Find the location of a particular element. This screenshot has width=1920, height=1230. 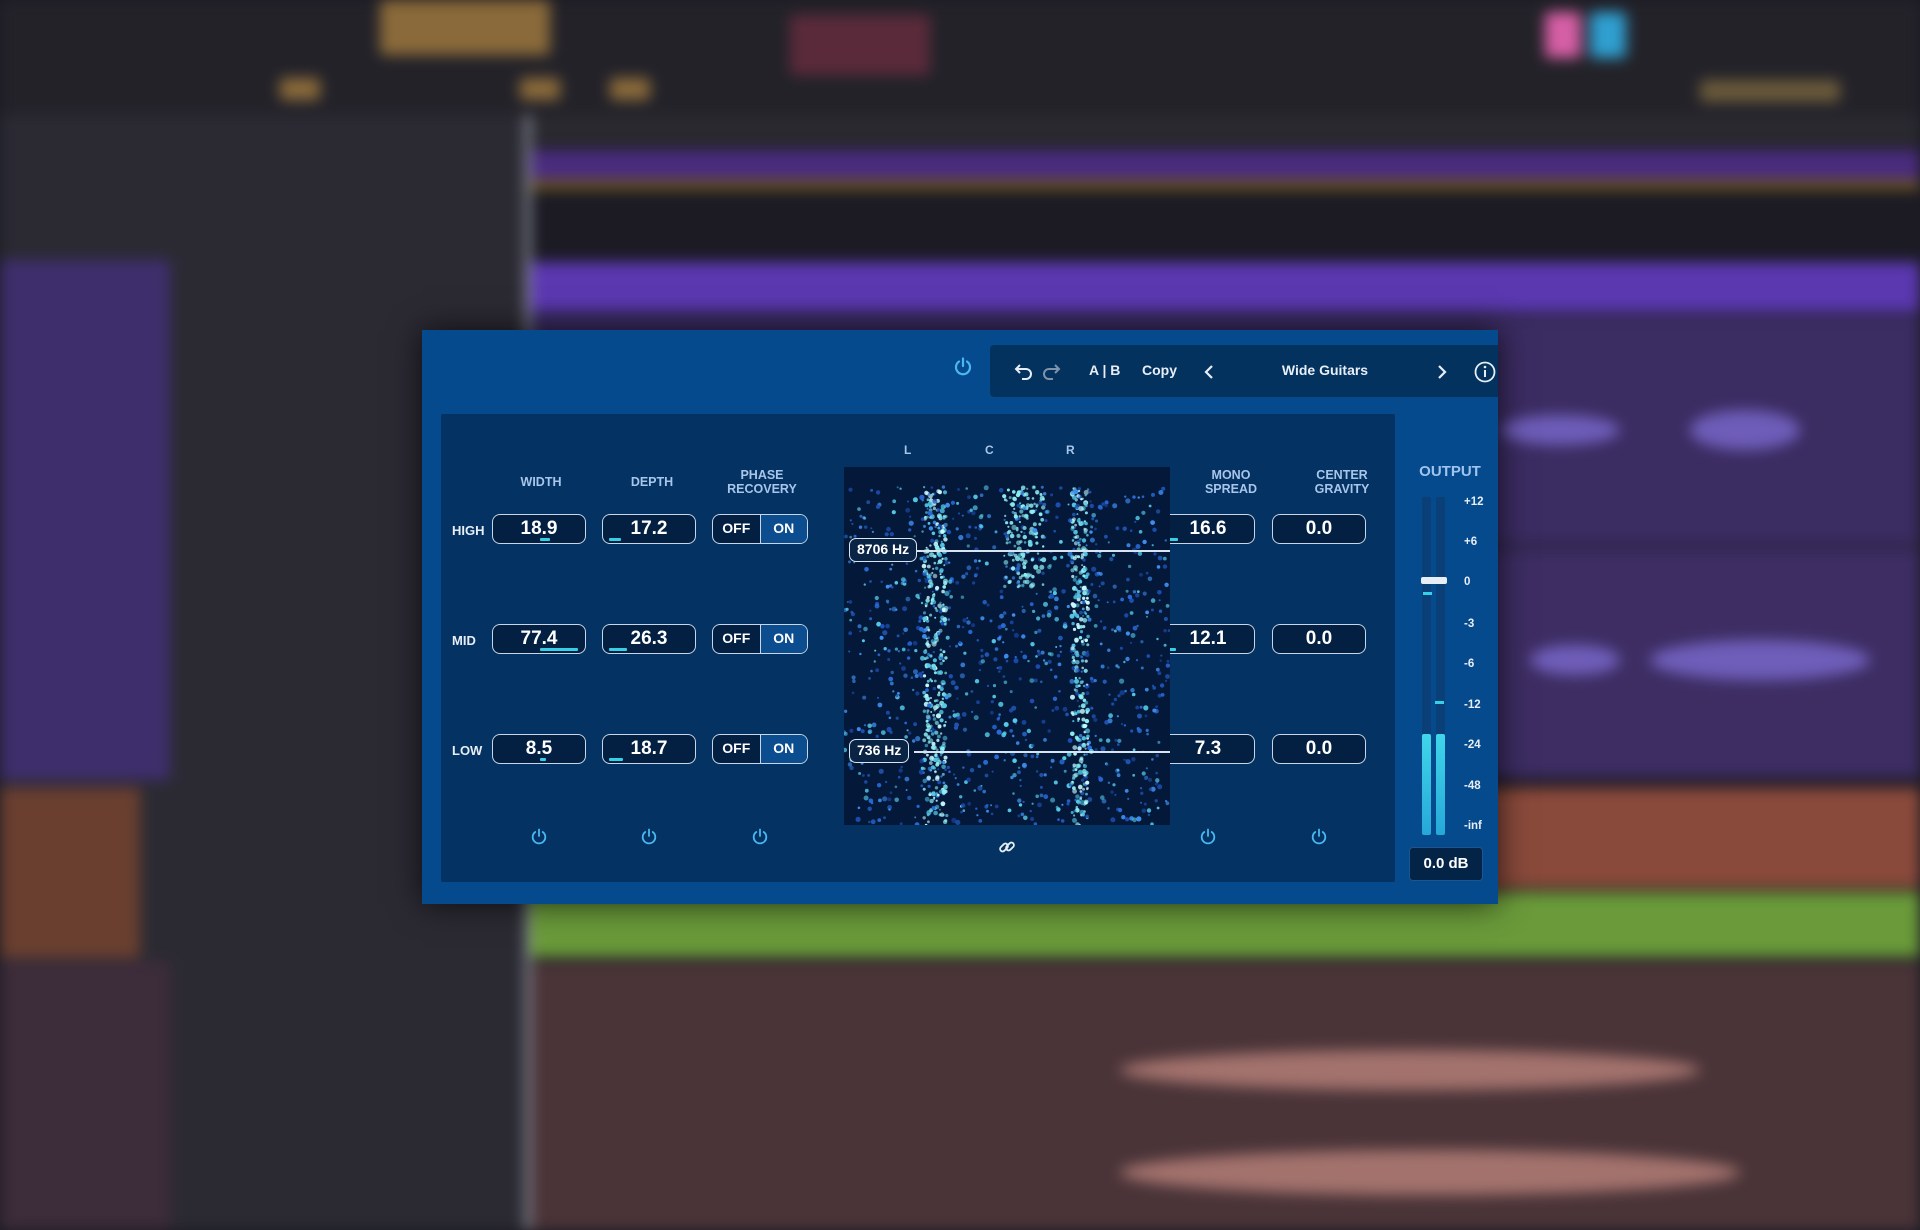

mid-phase-on-option: ON is located at coordinates (783, 639).